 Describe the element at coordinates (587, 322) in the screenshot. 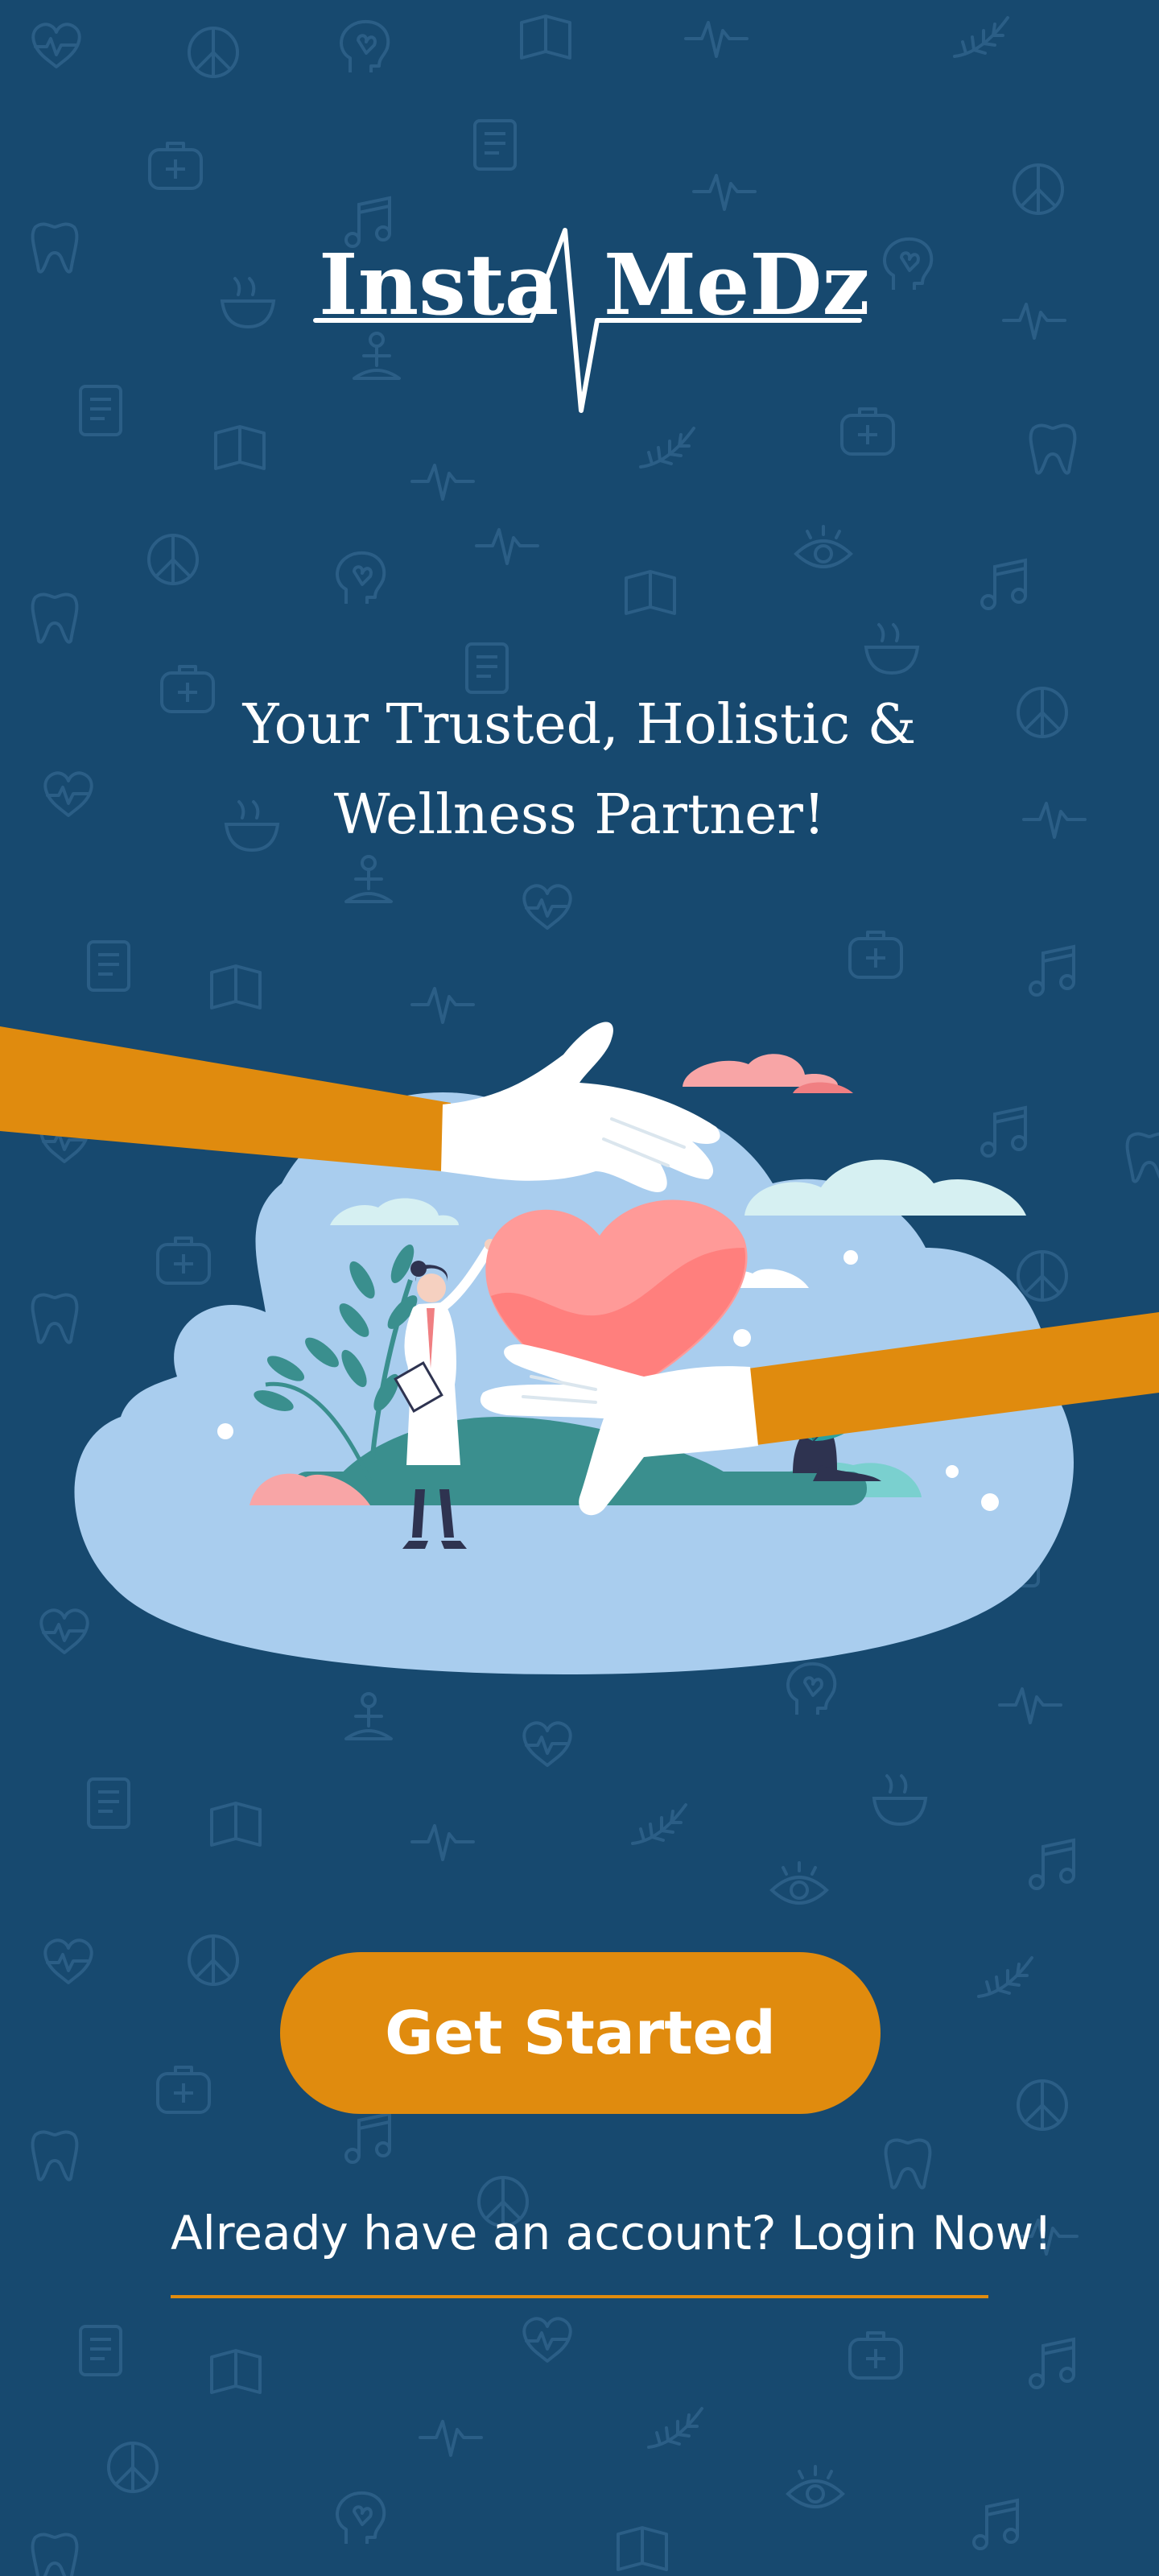

I see `app-logo: Insta MeDz` at that location.